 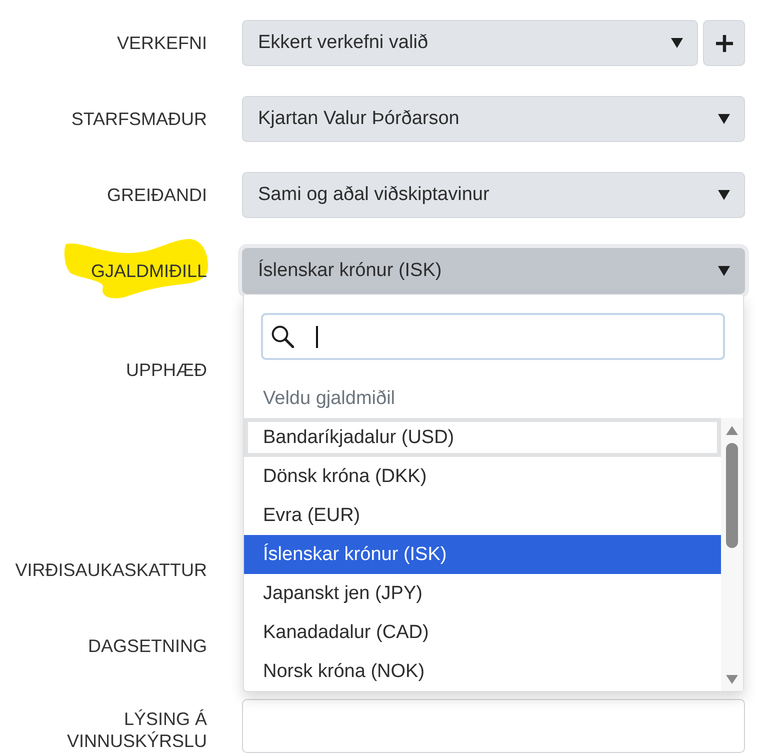 What do you see at coordinates (329, 399) in the screenshot?
I see `dropdown-hint: Veldu gjaldmiðil` at bounding box center [329, 399].